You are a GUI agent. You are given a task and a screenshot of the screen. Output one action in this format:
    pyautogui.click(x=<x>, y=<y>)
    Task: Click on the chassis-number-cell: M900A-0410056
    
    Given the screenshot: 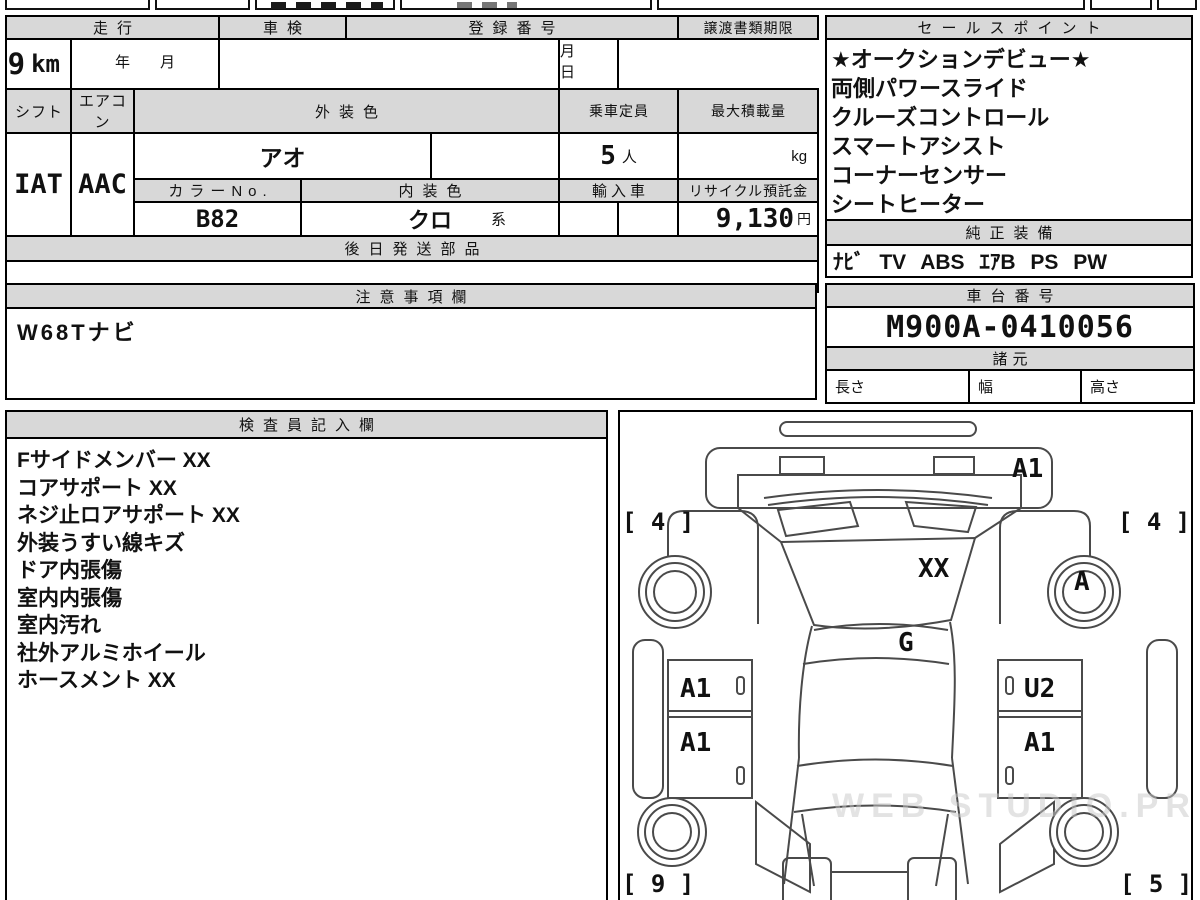 What is the action you would take?
    pyautogui.click(x=1010, y=327)
    